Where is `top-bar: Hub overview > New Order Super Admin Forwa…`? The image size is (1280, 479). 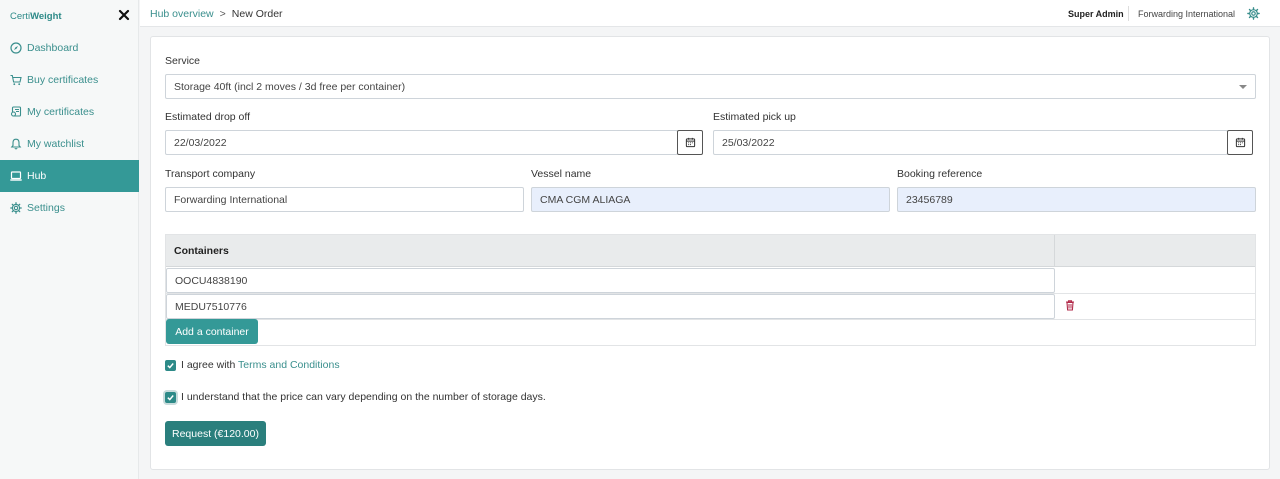 top-bar: Hub overview > New Order Super Admin Forwa… is located at coordinates (710, 13).